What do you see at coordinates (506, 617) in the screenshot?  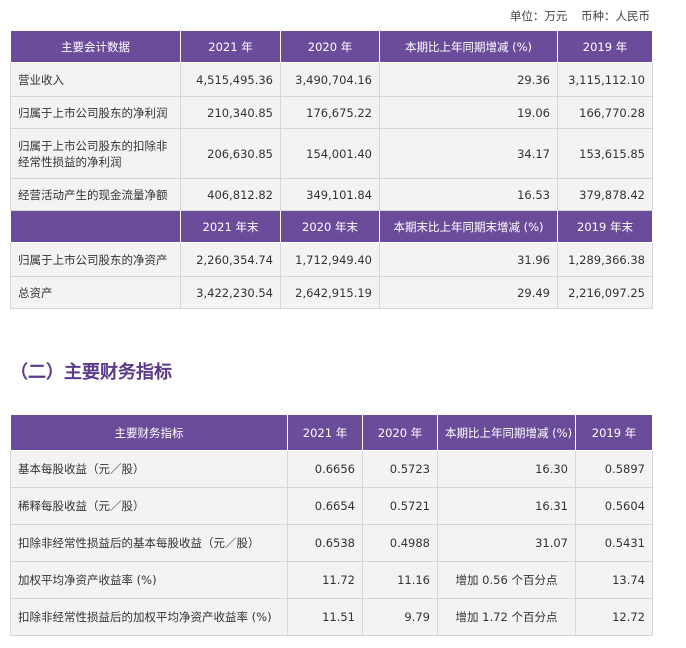 I see `cell-value: 增加 1.72 个百分点` at bounding box center [506, 617].